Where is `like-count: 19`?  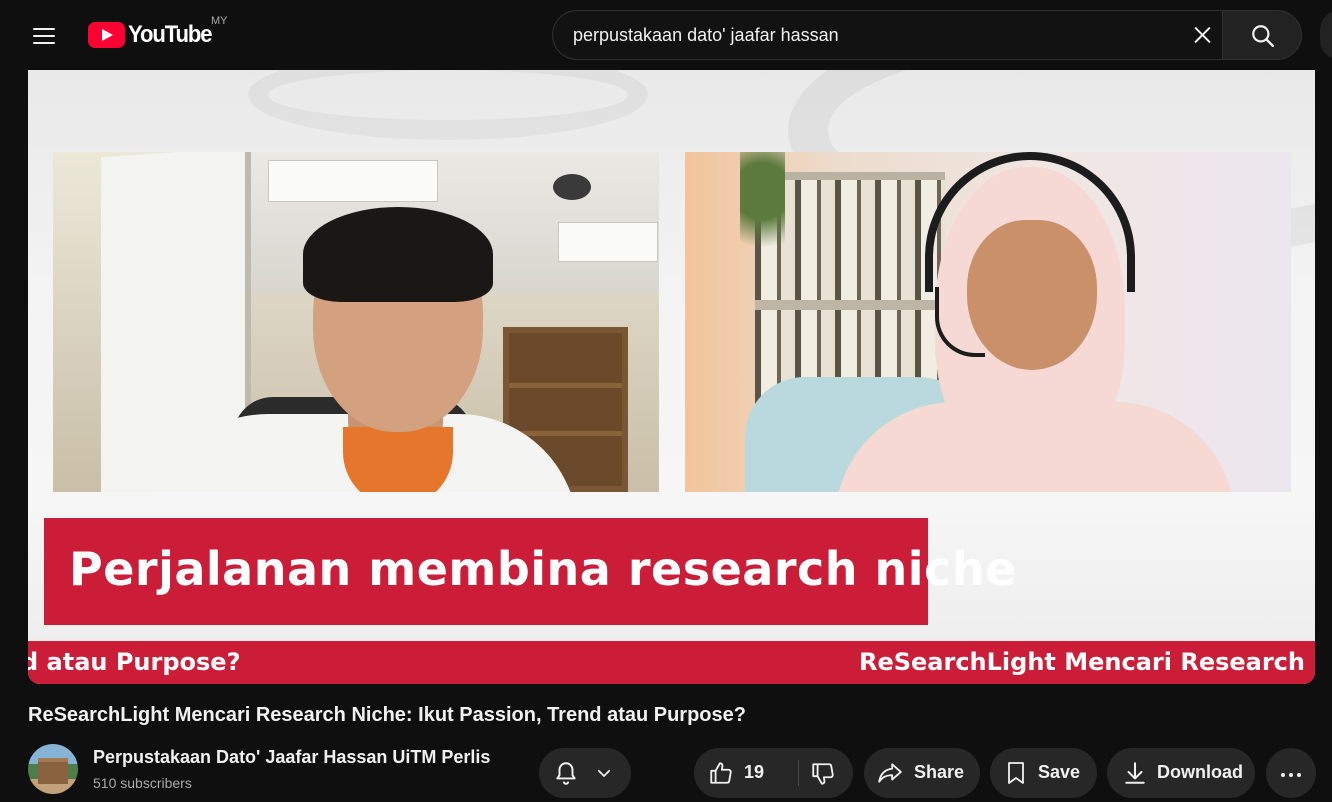
like-count: 19 is located at coordinates (754, 772).